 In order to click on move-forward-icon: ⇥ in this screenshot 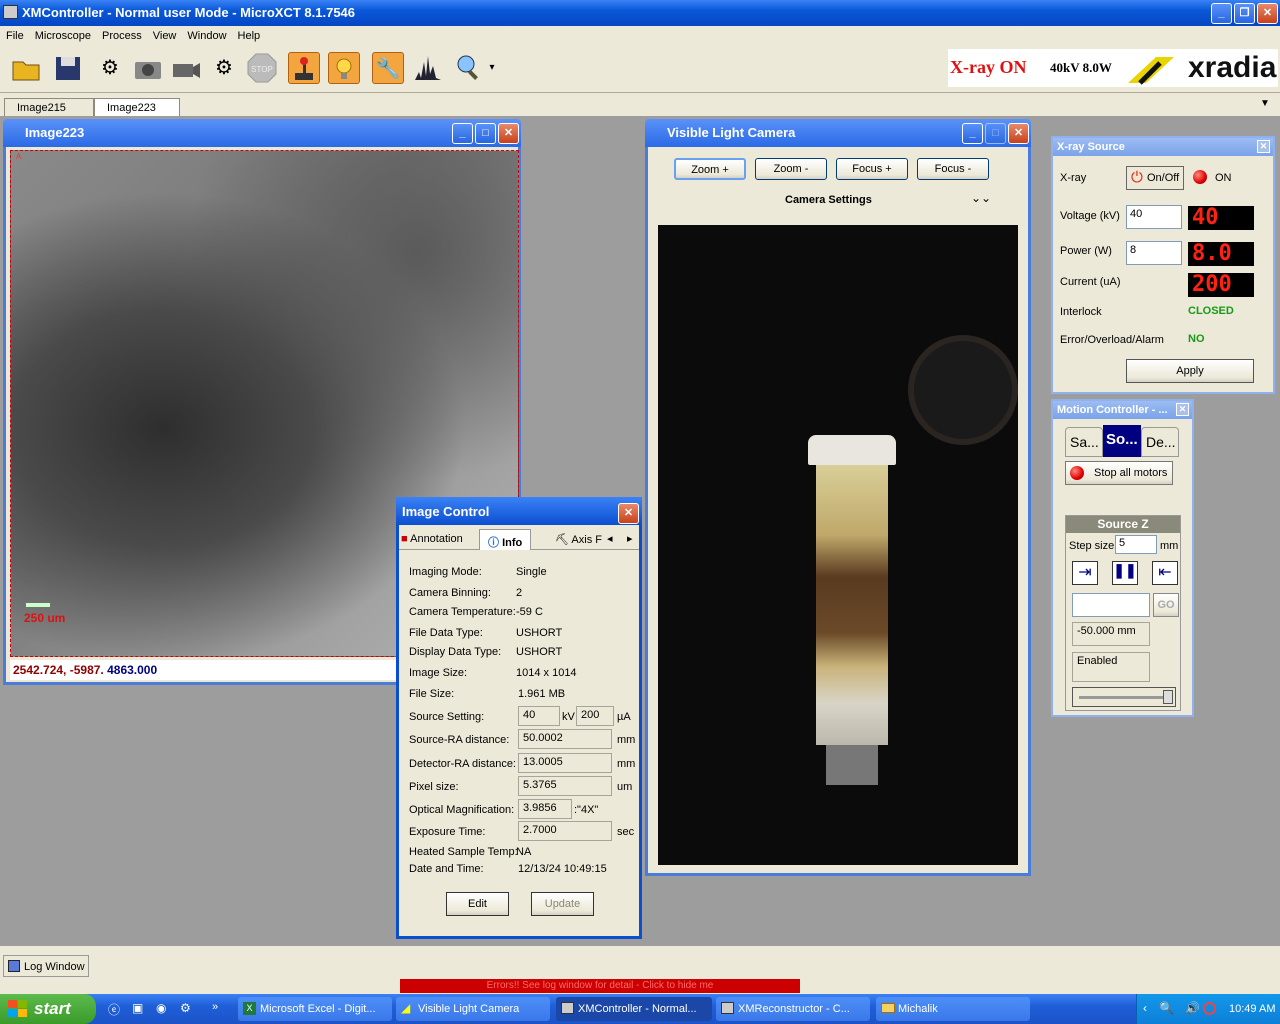, I will do `click(1085, 573)`.